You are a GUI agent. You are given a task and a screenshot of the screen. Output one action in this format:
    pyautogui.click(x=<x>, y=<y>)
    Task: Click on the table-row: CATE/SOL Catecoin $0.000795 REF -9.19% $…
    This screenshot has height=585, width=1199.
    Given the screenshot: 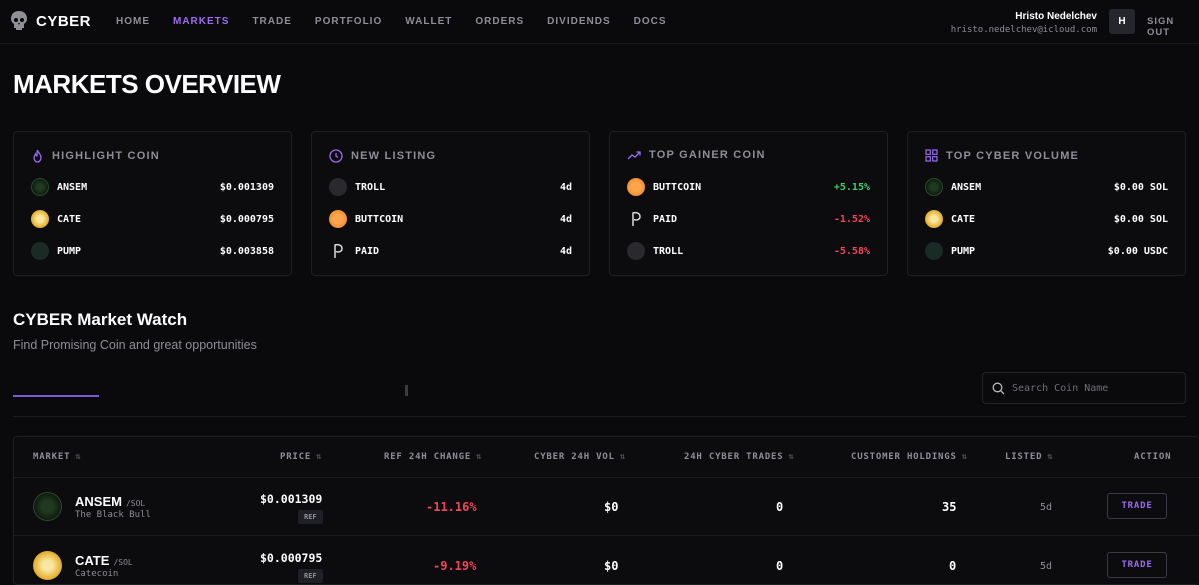 What is the action you would take?
    pyautogui.click(x=606, y=560)
    